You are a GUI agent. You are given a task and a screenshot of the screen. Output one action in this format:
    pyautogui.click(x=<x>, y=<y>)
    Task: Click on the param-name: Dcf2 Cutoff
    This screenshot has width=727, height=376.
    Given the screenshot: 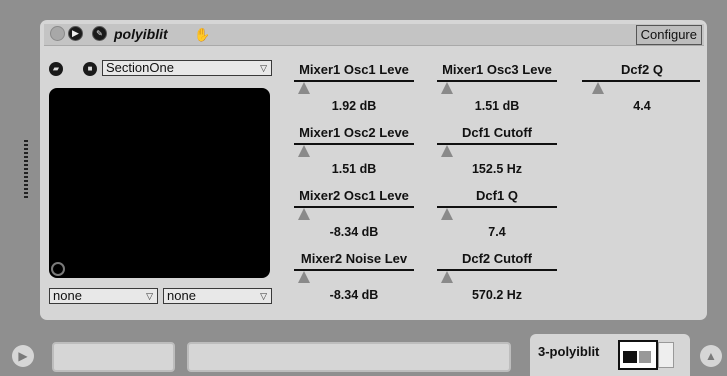 What is the action you would take?
    pyautogui.click(x=497, y=258)
    